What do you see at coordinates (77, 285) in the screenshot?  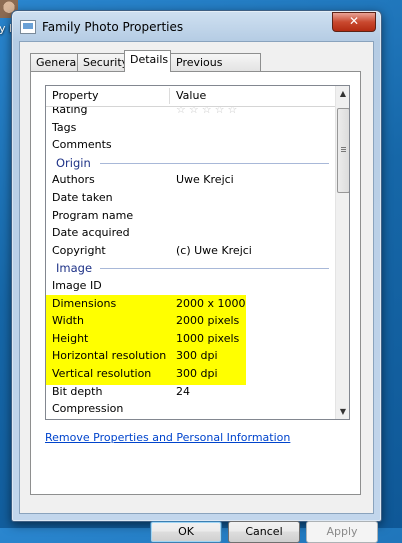 I see `property-name: Image ID` at bounding box center [77, 285].